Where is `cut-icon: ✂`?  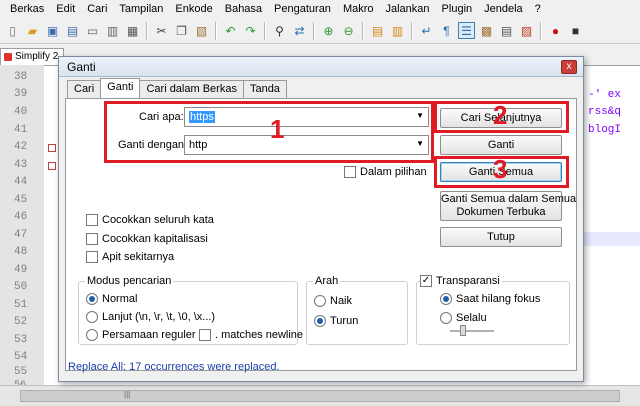
cut-icon: ✂ is located at coordinates (161, 30).